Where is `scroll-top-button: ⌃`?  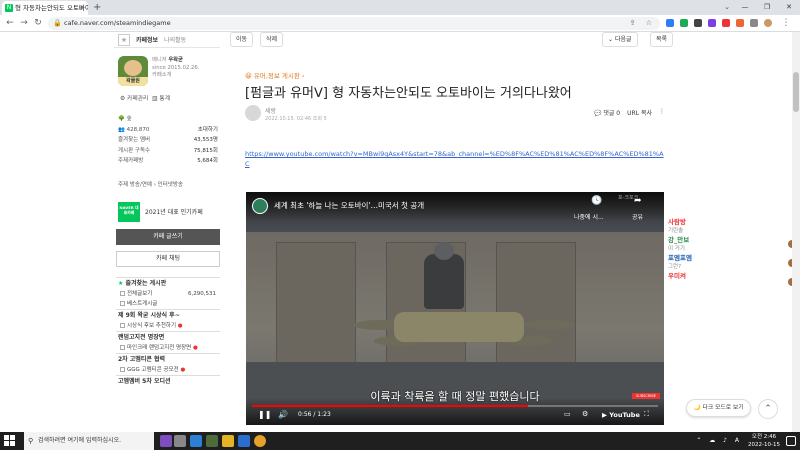 scroll-top-button: ⌃ is located at coordinates (768, 409).